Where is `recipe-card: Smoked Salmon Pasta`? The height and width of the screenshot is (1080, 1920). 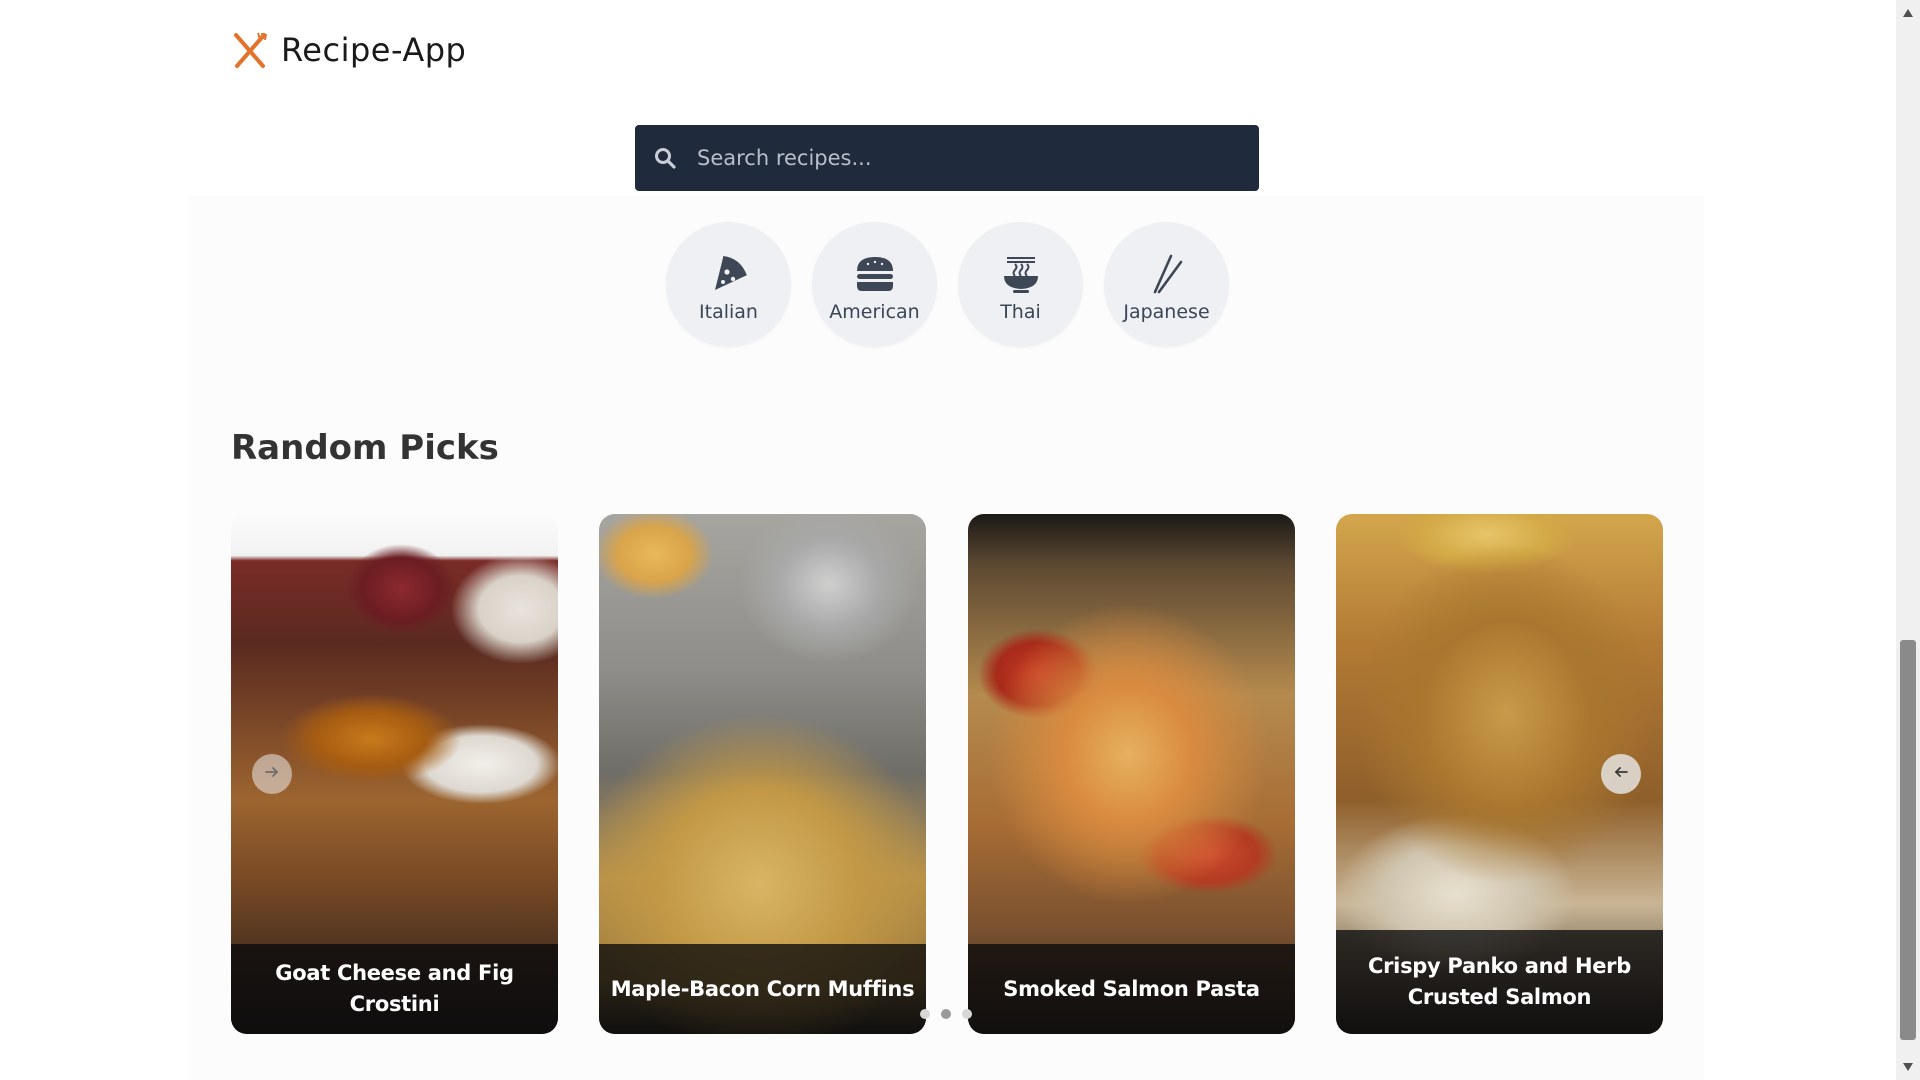
recipe-card: Smoked Salmon Pasta is located at coordinates (1131, 774).